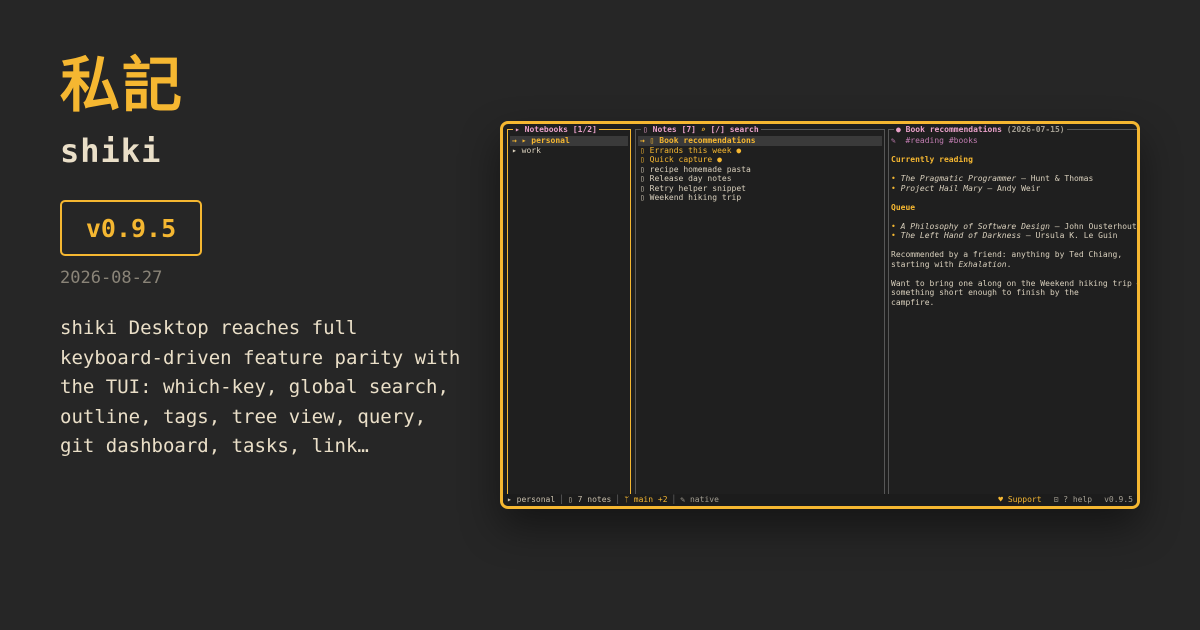 The image size is (1200, 630). Describe the element at coordinates (734, 129) in the screenshot. I see `search-hint: [/] search` at that location.